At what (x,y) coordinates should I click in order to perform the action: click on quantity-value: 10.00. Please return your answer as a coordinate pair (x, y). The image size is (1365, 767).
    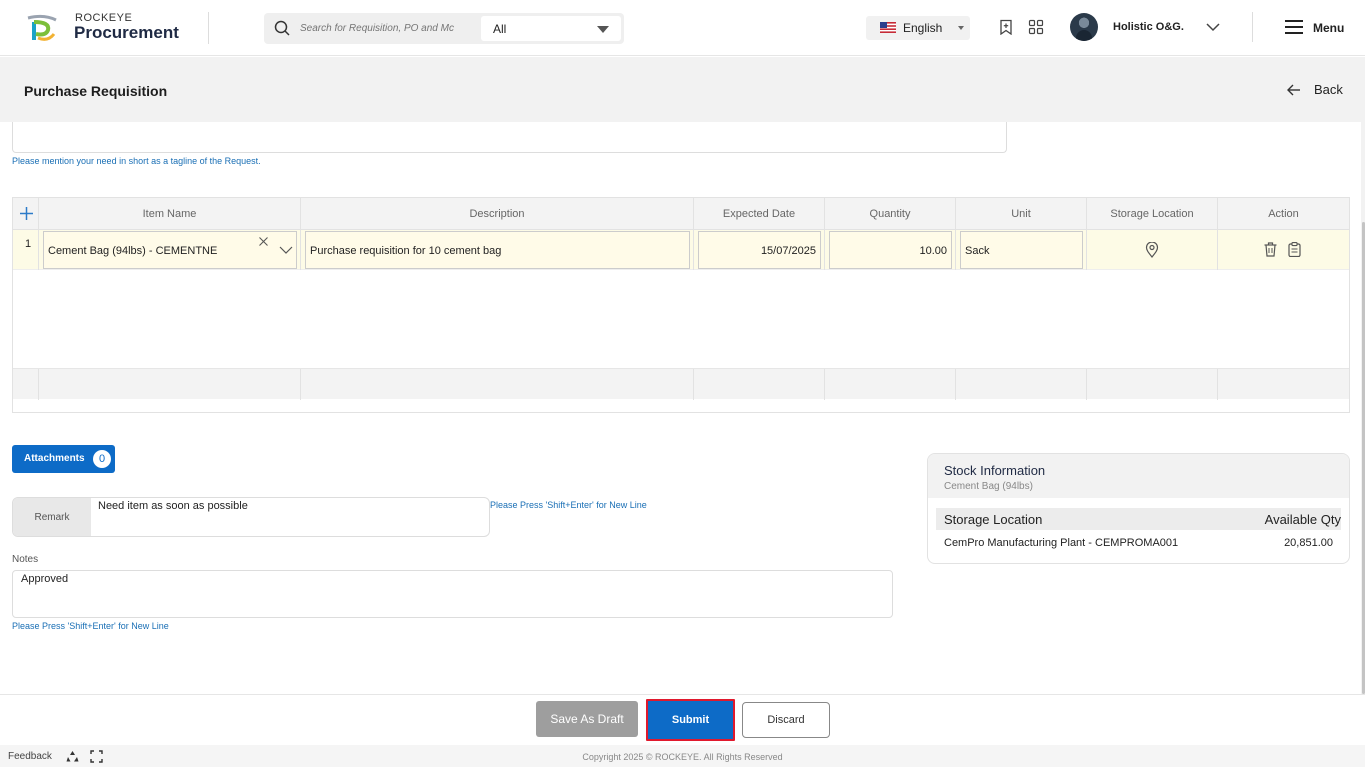
    Looking at the image, I should click on (933, 251).